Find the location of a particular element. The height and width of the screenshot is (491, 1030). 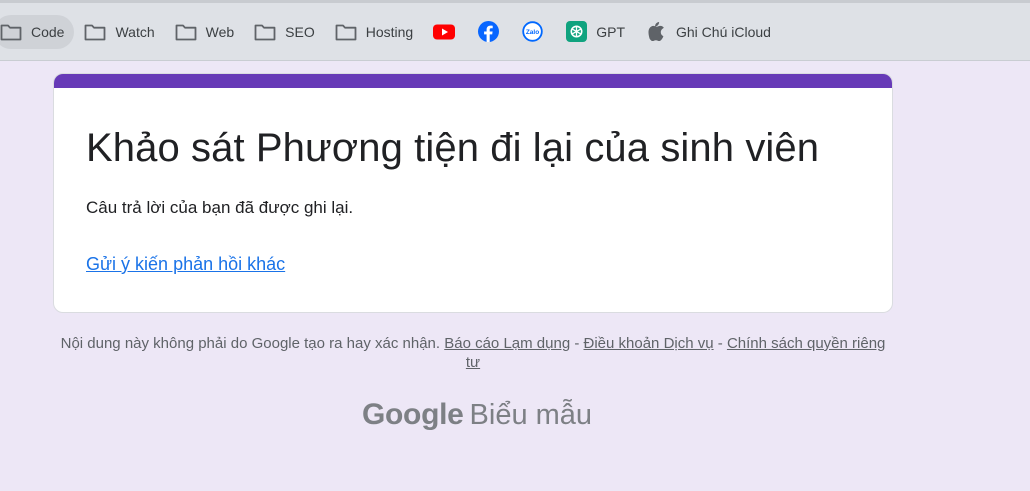

bookmark-label: Code is located at coordinates (48, 31).